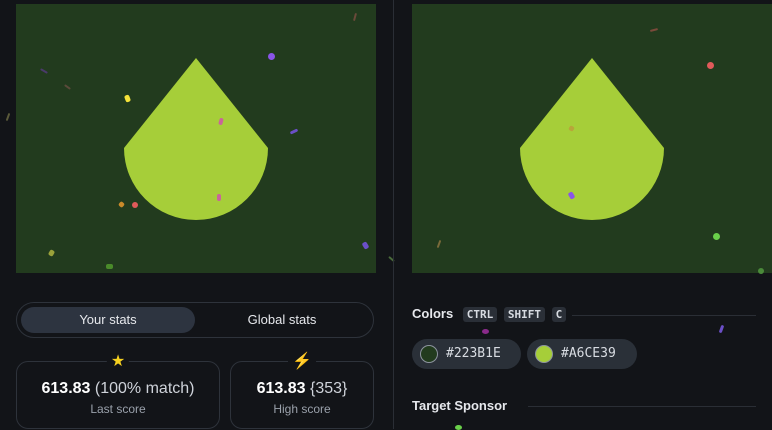  What do you see at coordinates (329, 388) in the screenshot?
I see `high-score-detail: {353}` at bounding box center [329, 388].